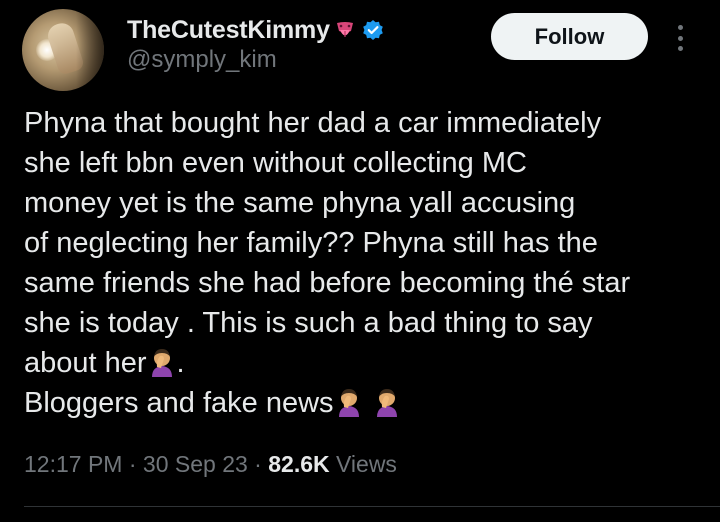  What do you see at coordinates (569, 36) in the screenshot?
I see `follow-button: Follow` at bounding box center [569, 36].